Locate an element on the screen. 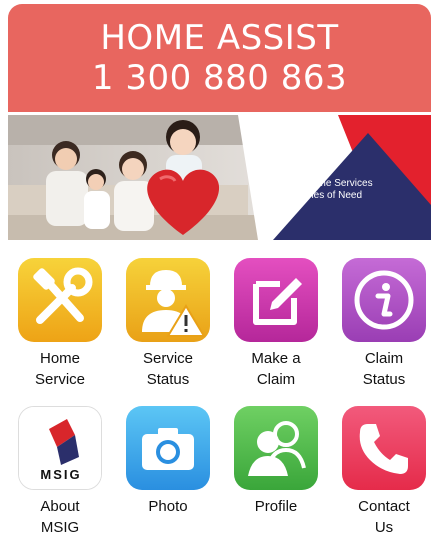 The image size is (433, 538). tile-label: Photo is located at coordinates (168, 506).